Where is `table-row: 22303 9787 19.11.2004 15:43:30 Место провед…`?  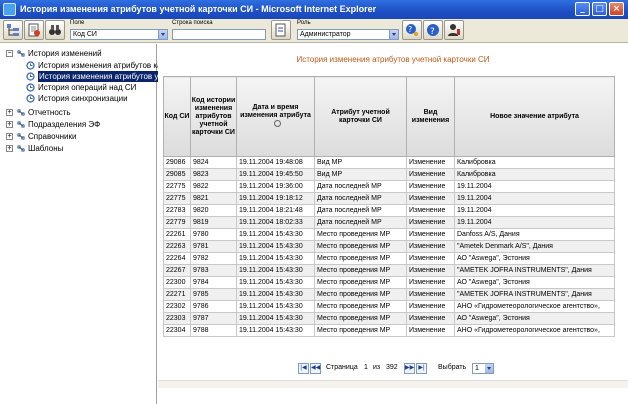 table-row: 22303 9787 19.11.2004 15:43:30 Место провед… is located at coordinates (389, 318).